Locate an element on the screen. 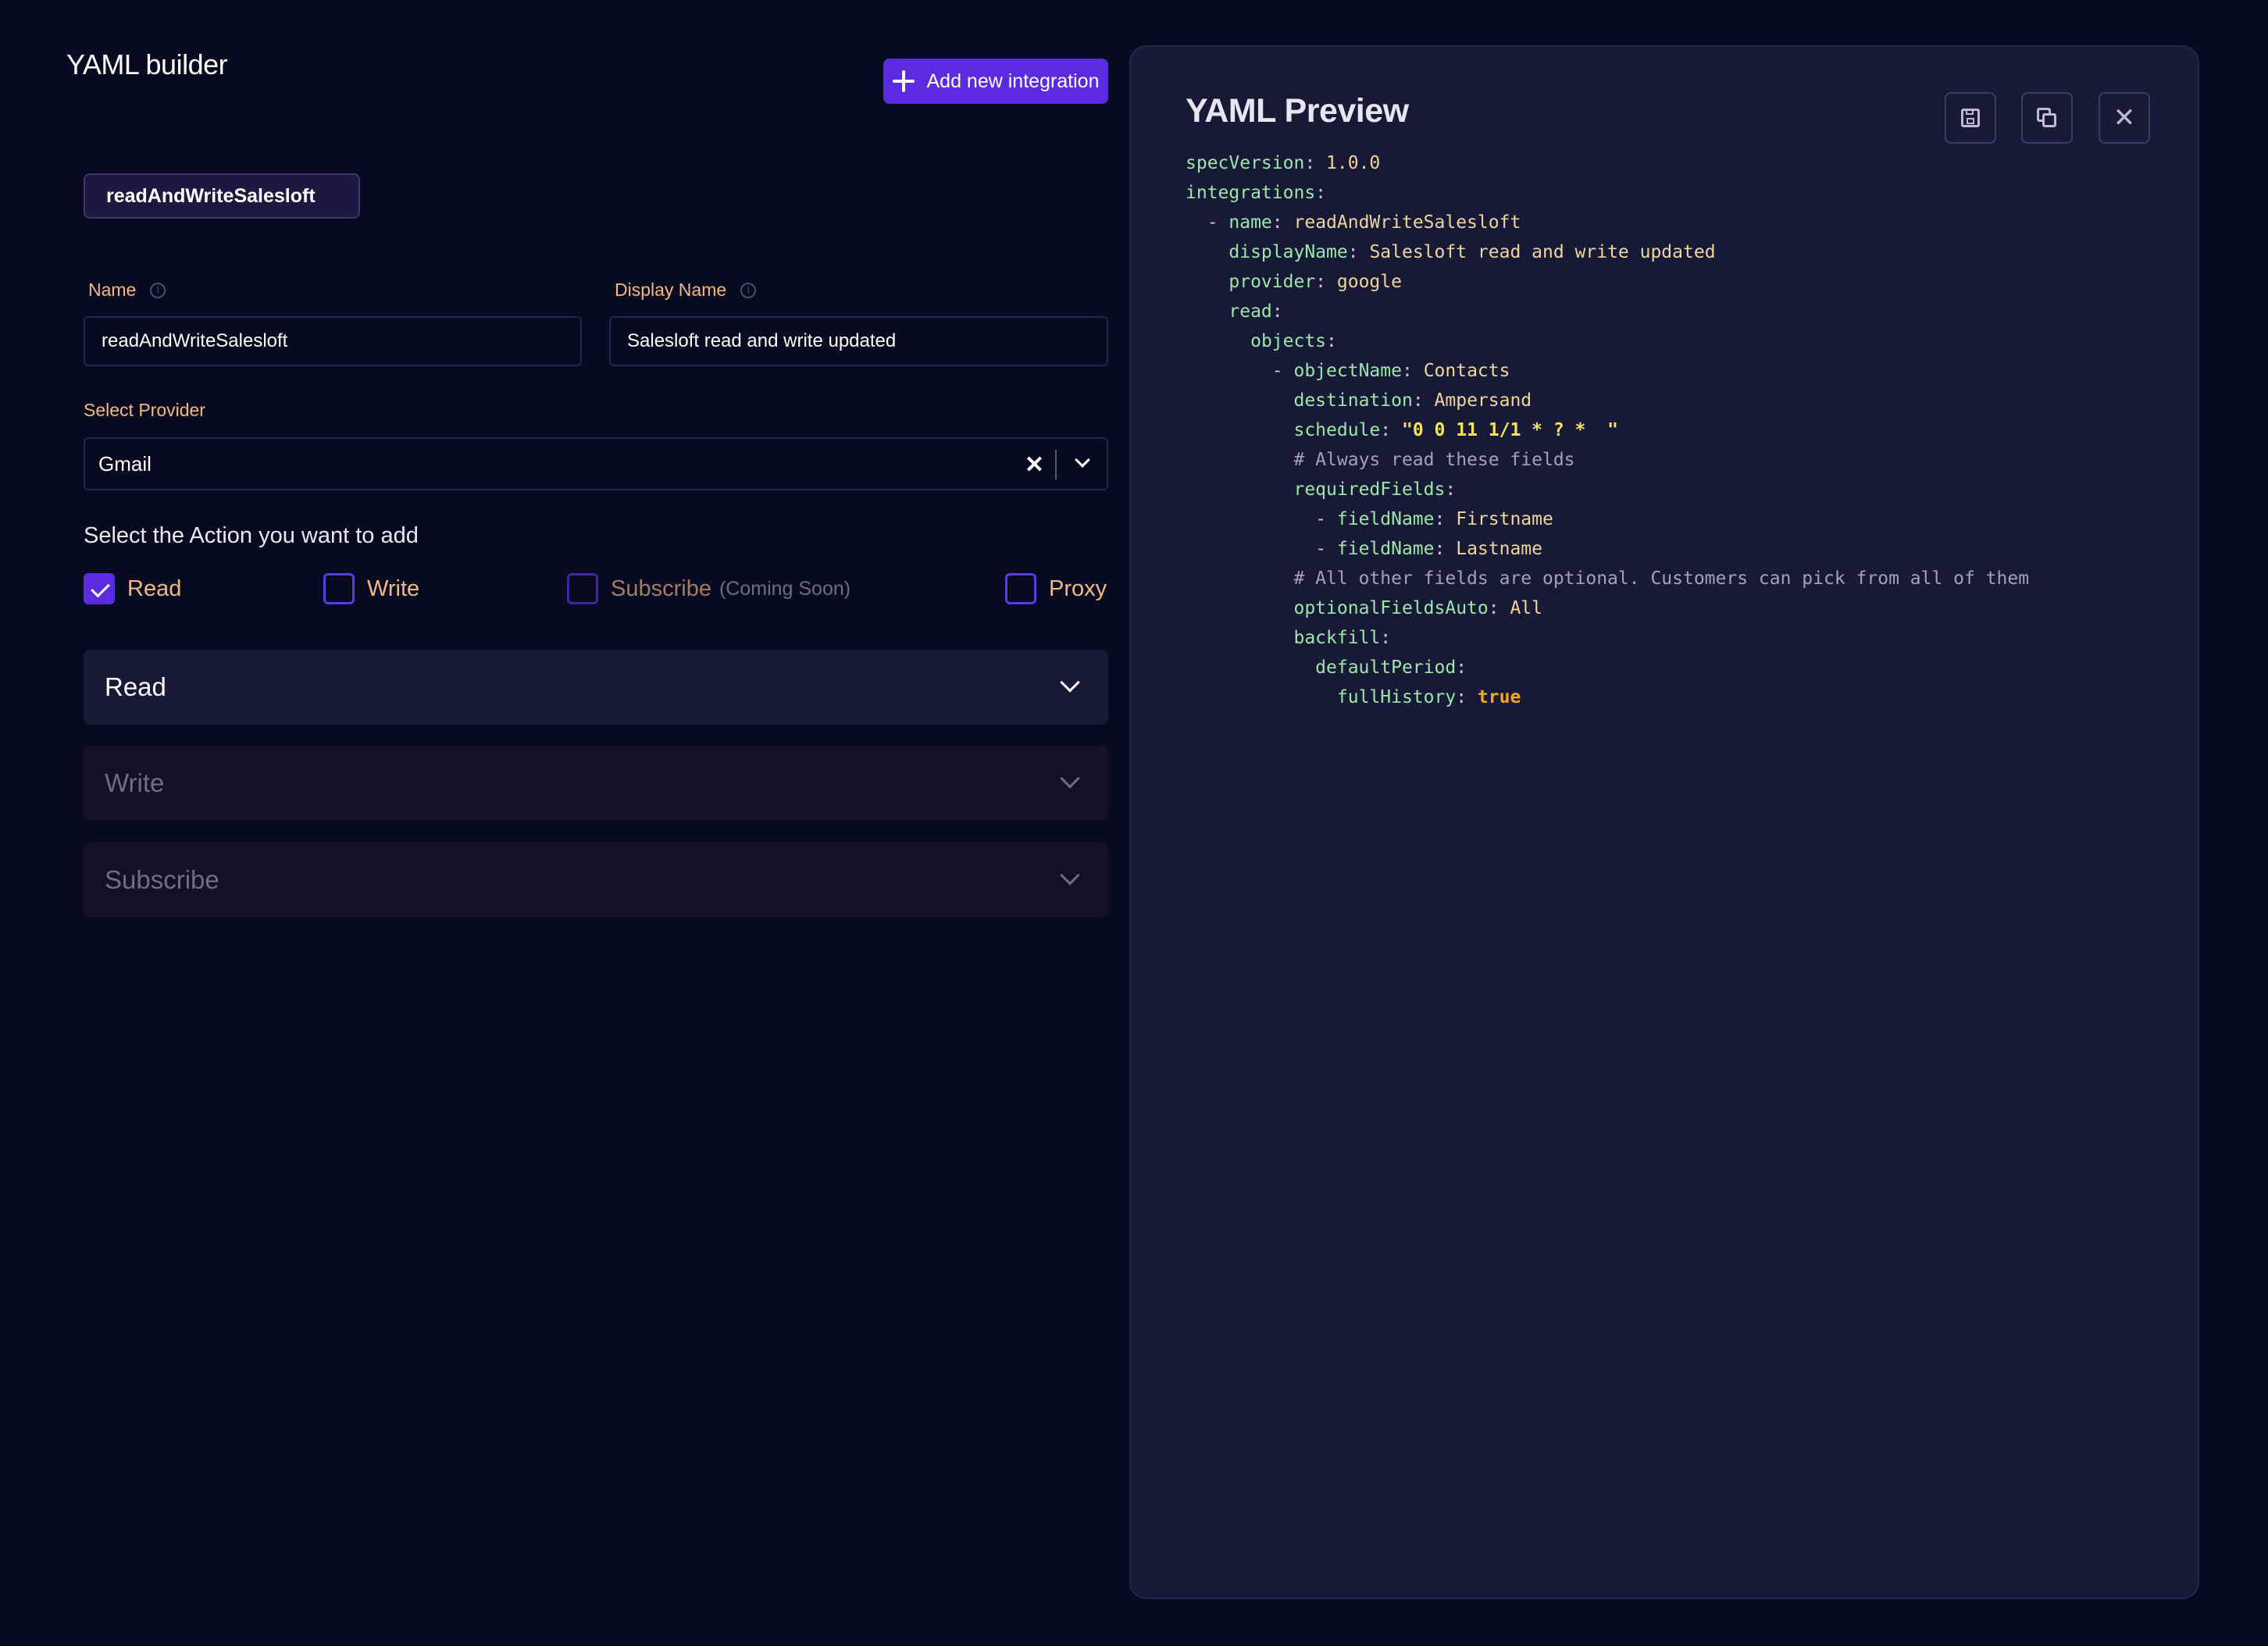  action-title: Select the Action you want to add is located at coordinates (251, 535).